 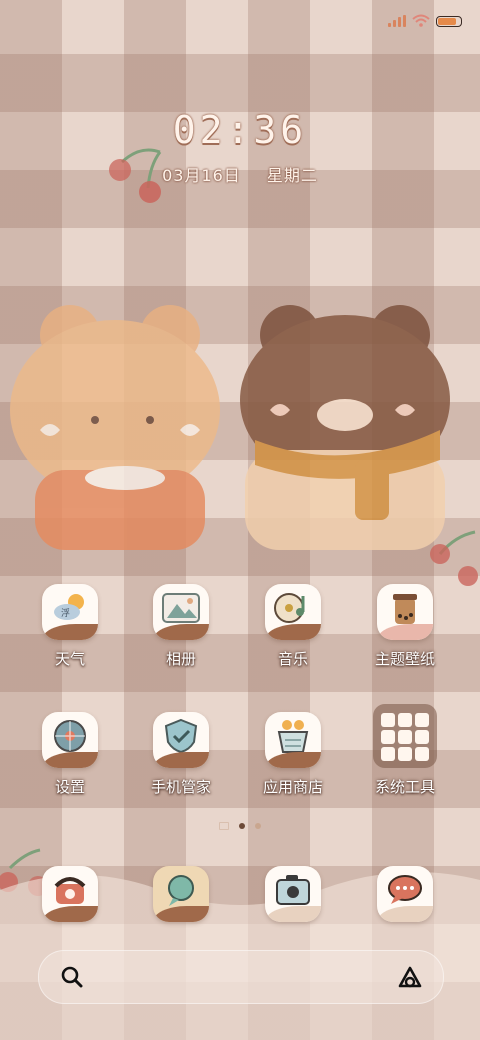 I want to click on app-folder-system-tools: 系统工具, so click(x=405, y=750).